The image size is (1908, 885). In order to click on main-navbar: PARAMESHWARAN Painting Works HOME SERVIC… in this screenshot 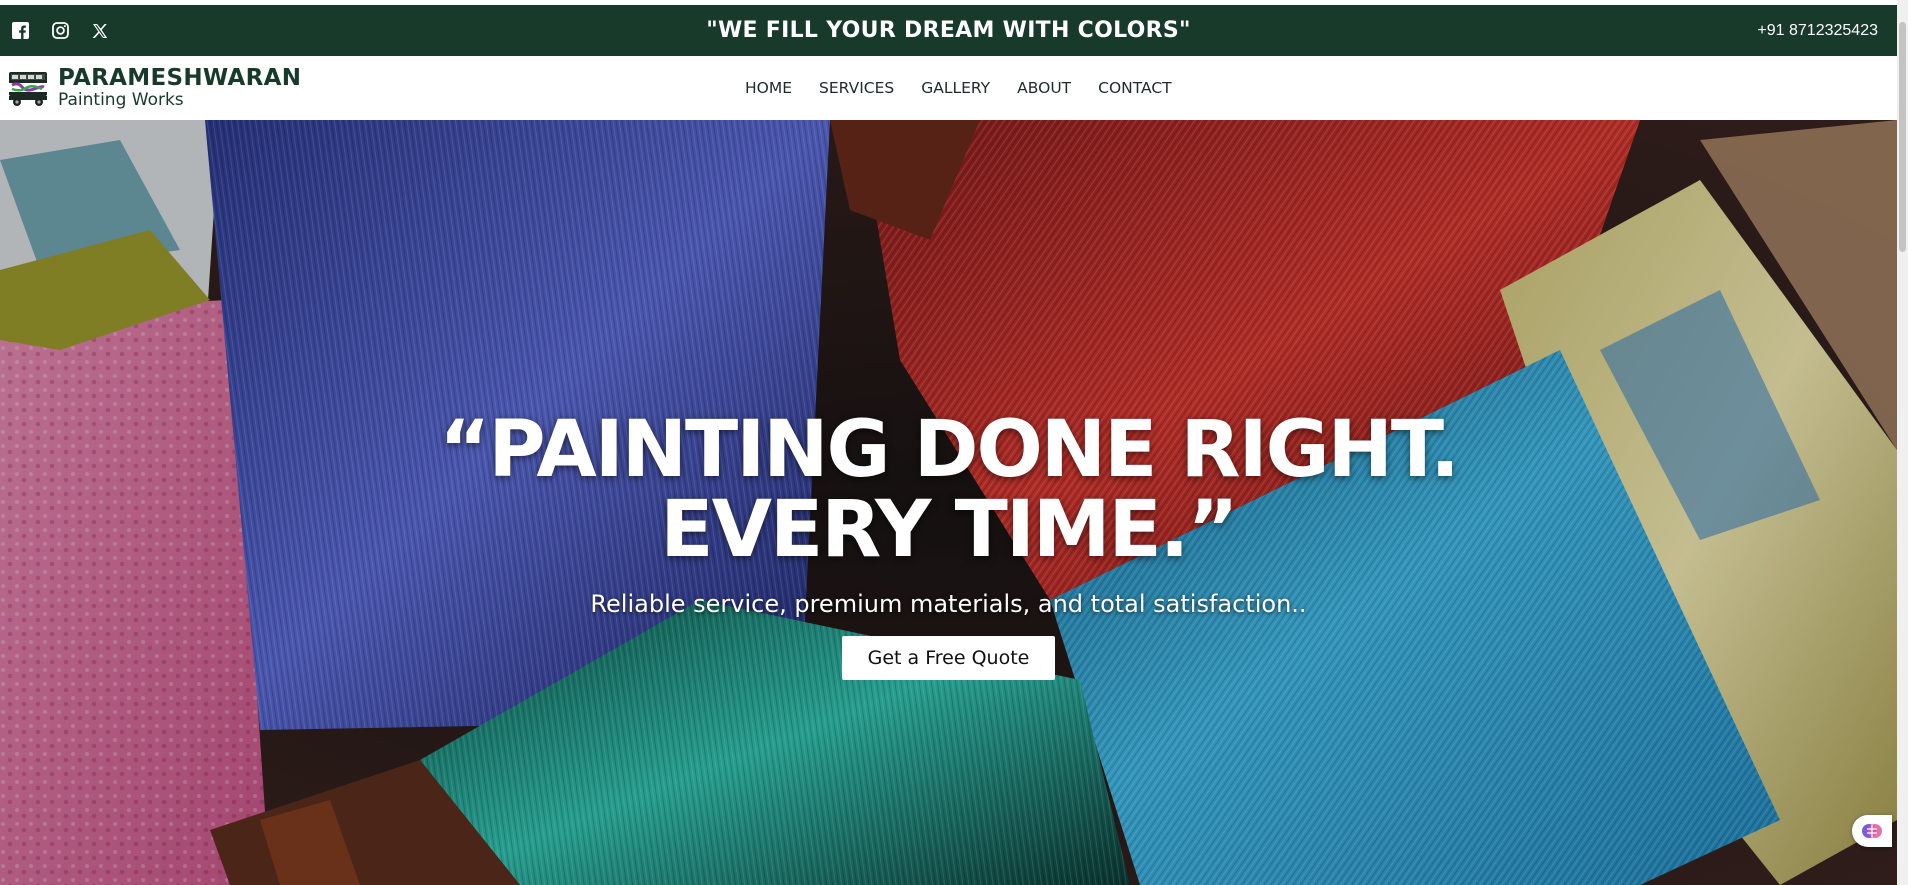, I will do `click(948, 88)`.